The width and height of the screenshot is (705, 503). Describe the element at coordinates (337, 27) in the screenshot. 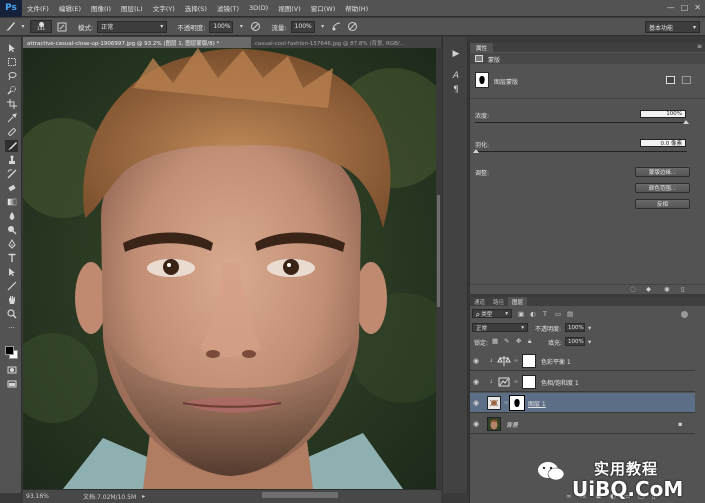

I see `airbrush-icon` at that location.